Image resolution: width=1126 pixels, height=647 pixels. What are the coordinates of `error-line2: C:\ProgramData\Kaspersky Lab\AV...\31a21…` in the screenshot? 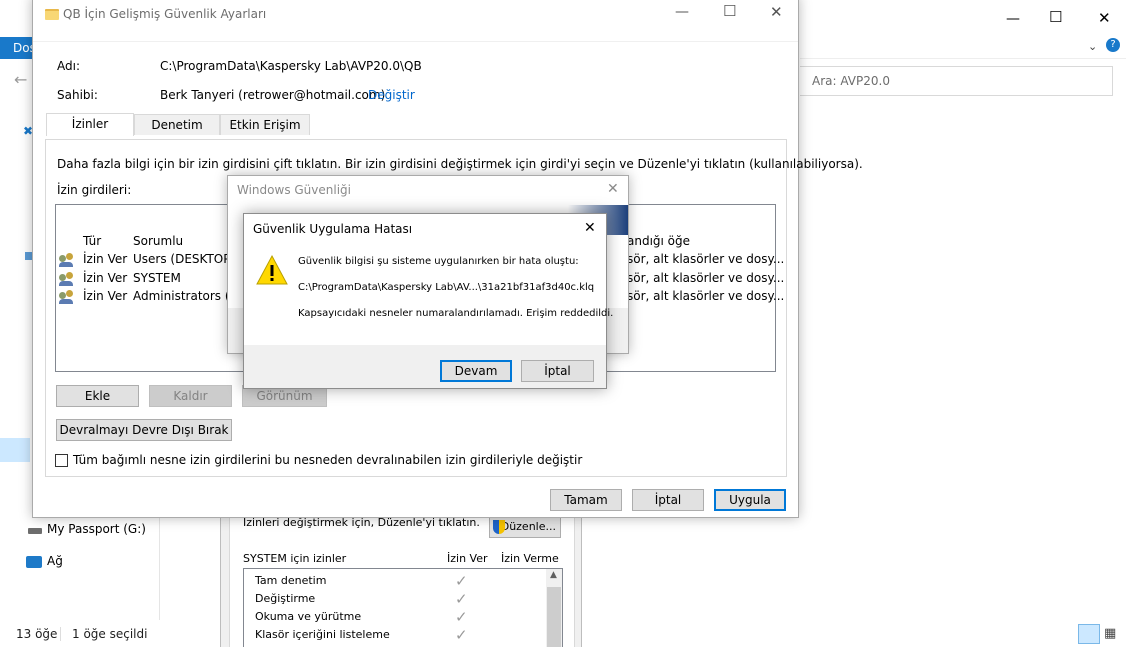 It's located at (446, 287).